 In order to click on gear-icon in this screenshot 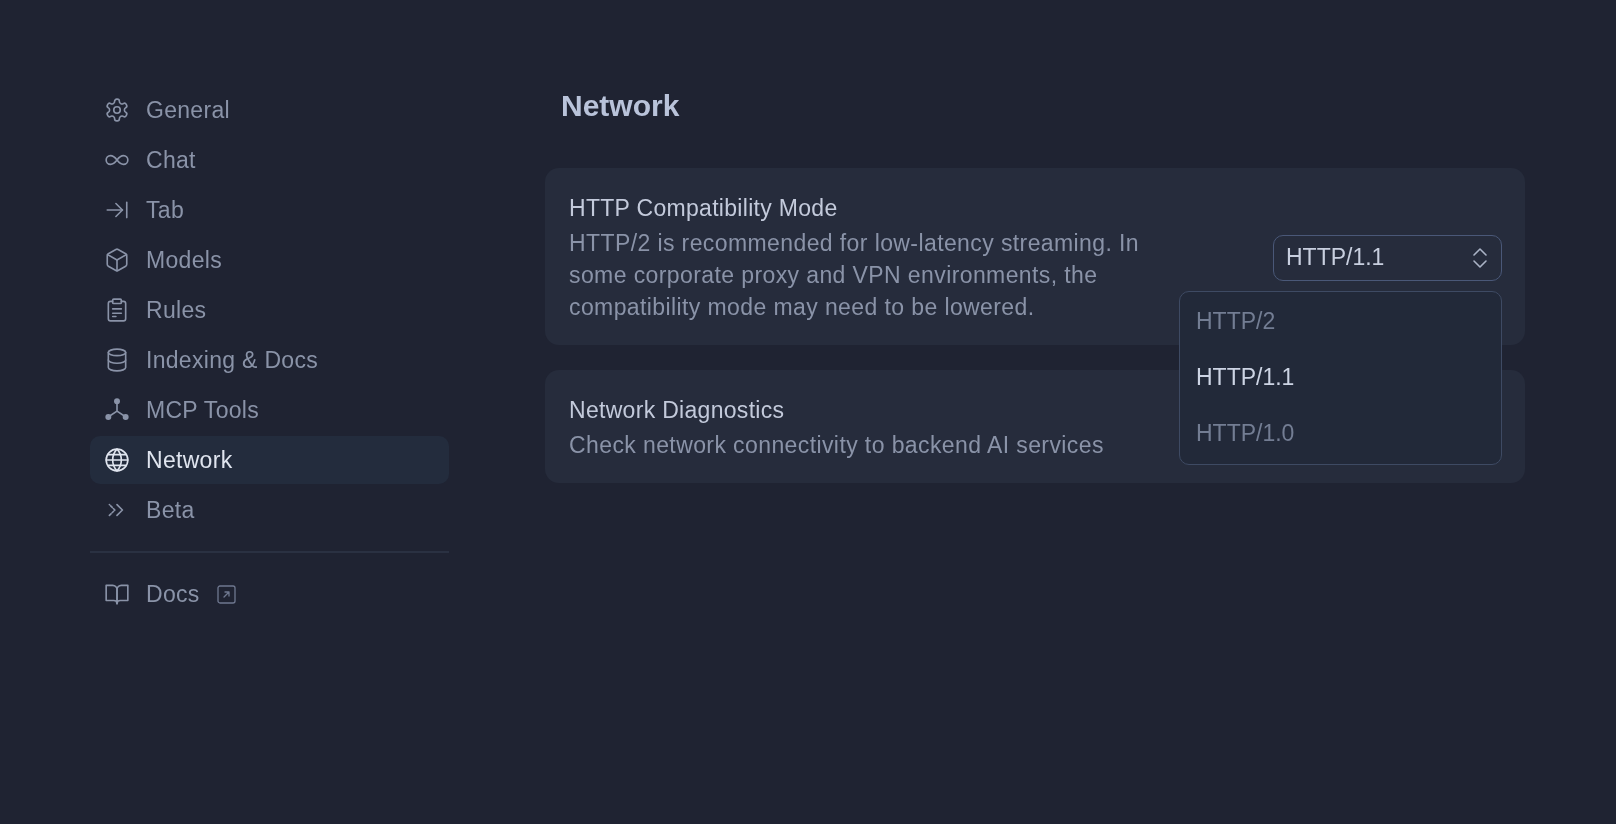, I will do `click(117, 110)`.